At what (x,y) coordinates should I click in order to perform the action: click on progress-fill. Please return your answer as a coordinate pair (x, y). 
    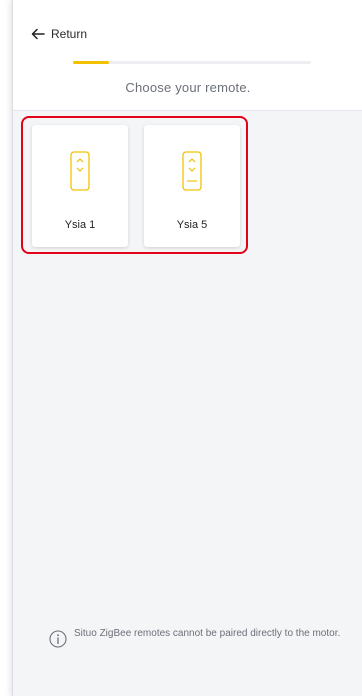
    Looking at the image, I should click on (91, 62).